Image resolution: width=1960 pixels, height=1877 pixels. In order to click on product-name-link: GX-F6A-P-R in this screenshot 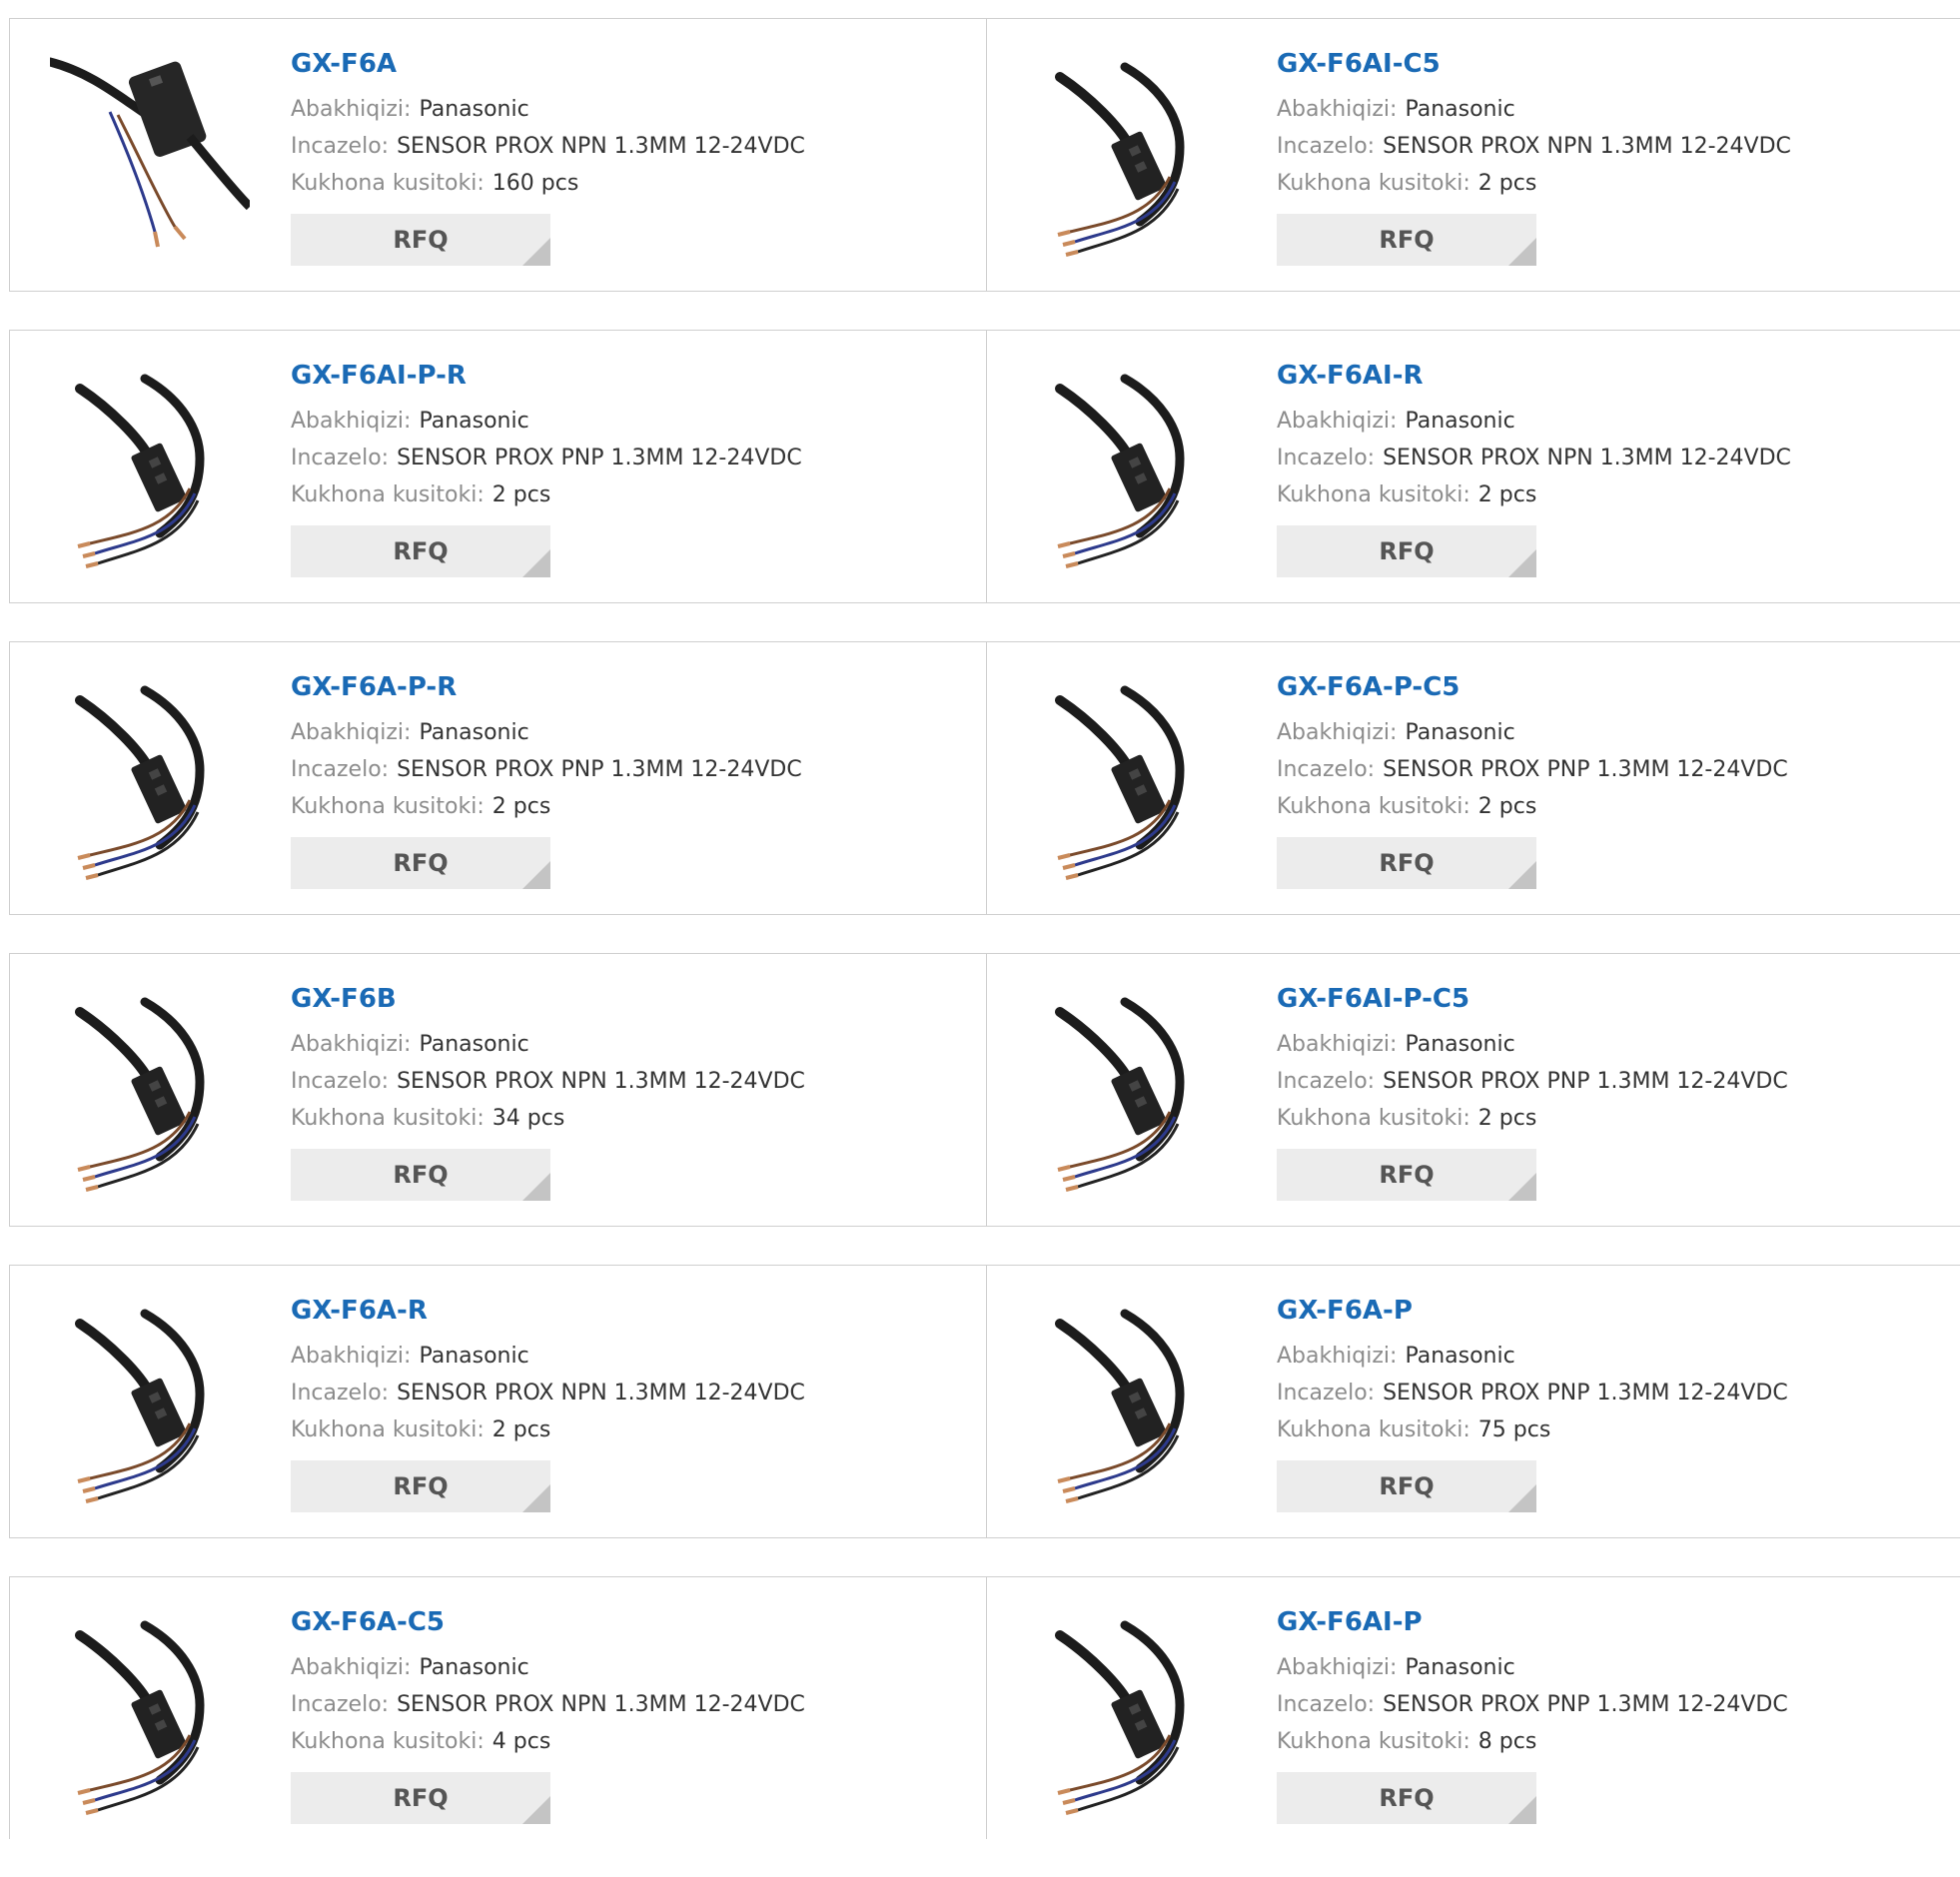, I will do `click(546, 687)`.